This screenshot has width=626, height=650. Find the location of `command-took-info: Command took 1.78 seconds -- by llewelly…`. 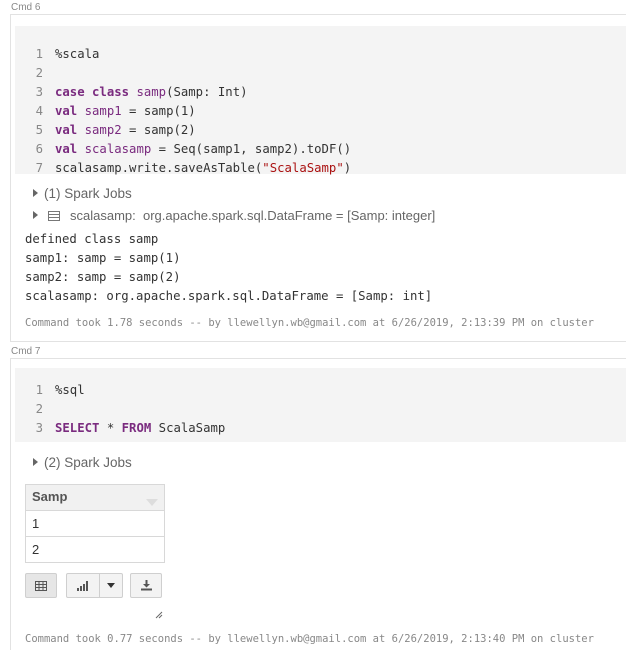

command-took-info: Command took 1.78 seconds -- by llewelly… is located at coordinates (309, 323).